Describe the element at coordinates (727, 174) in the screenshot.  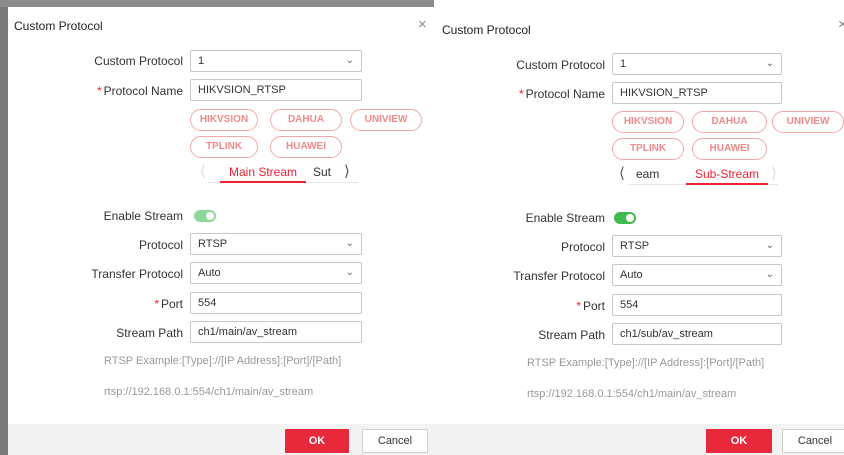
I see `tab-sub-stream: Sub-Stream` at that location.